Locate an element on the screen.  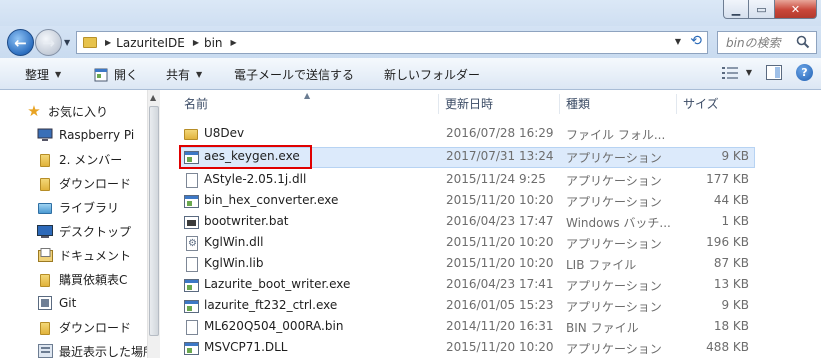
file-name: lazurite_ft232_ctrl.exe is located at coordinates (271, 305).